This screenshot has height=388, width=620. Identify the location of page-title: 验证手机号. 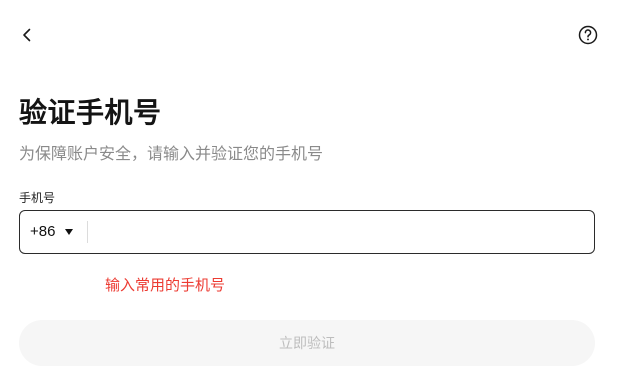
(90, 112).